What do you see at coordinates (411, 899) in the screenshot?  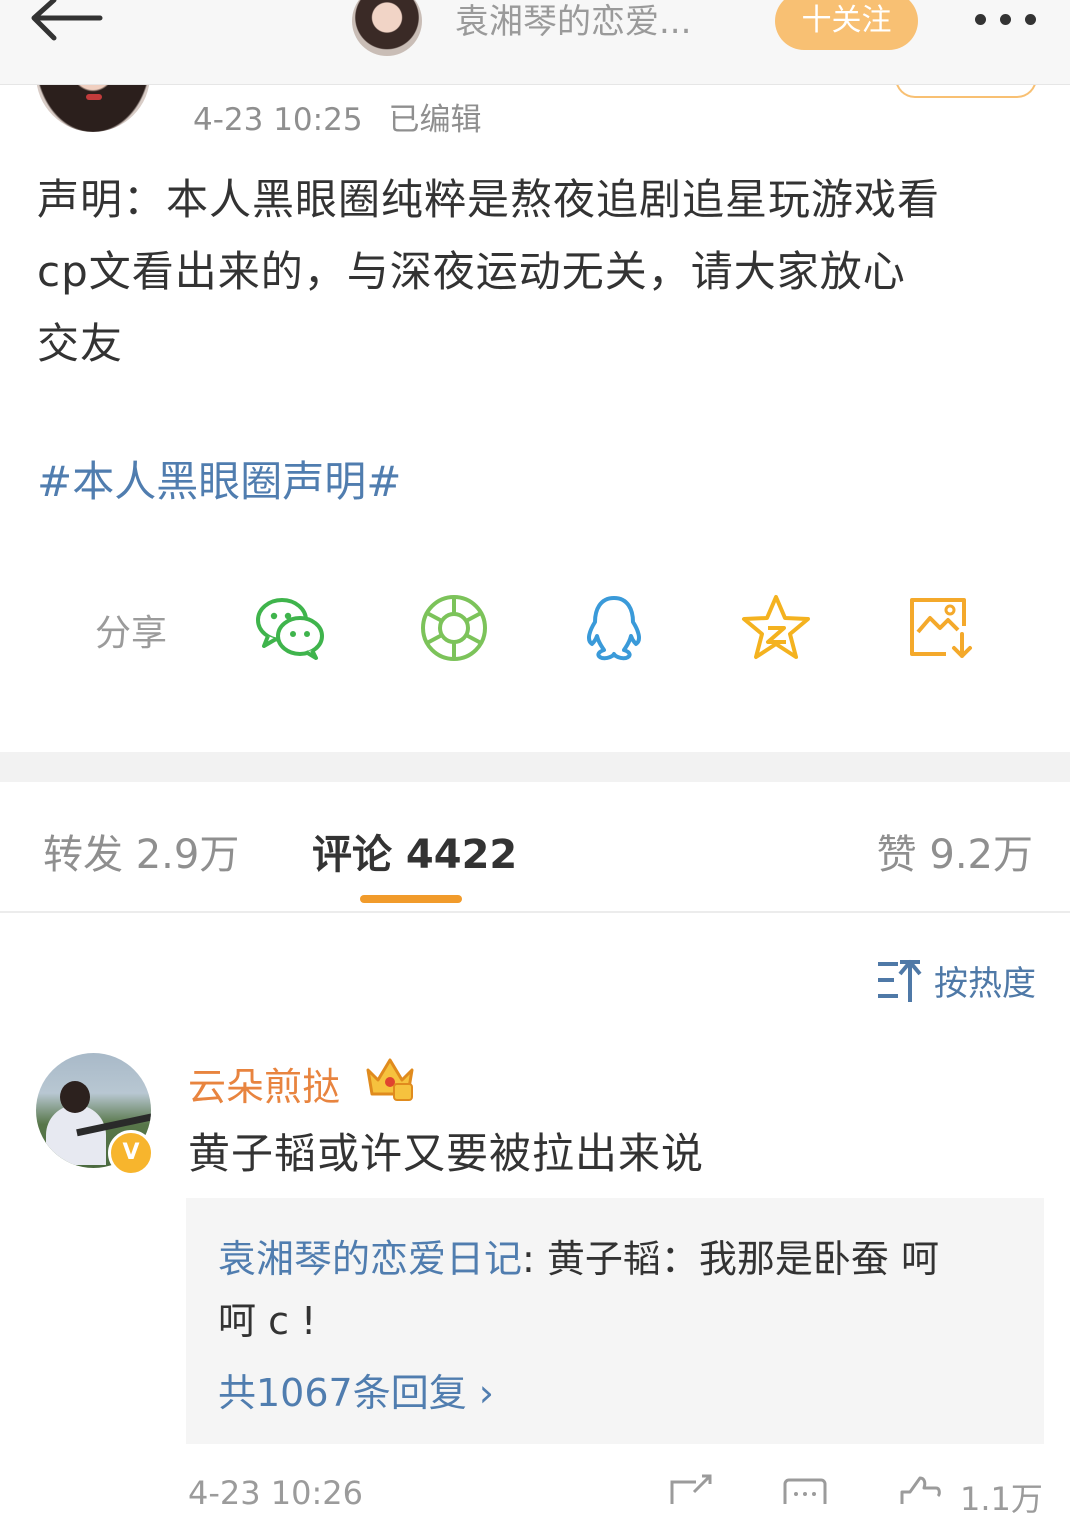 I see `active-tab-indicator` at bounding box center [411, 899].